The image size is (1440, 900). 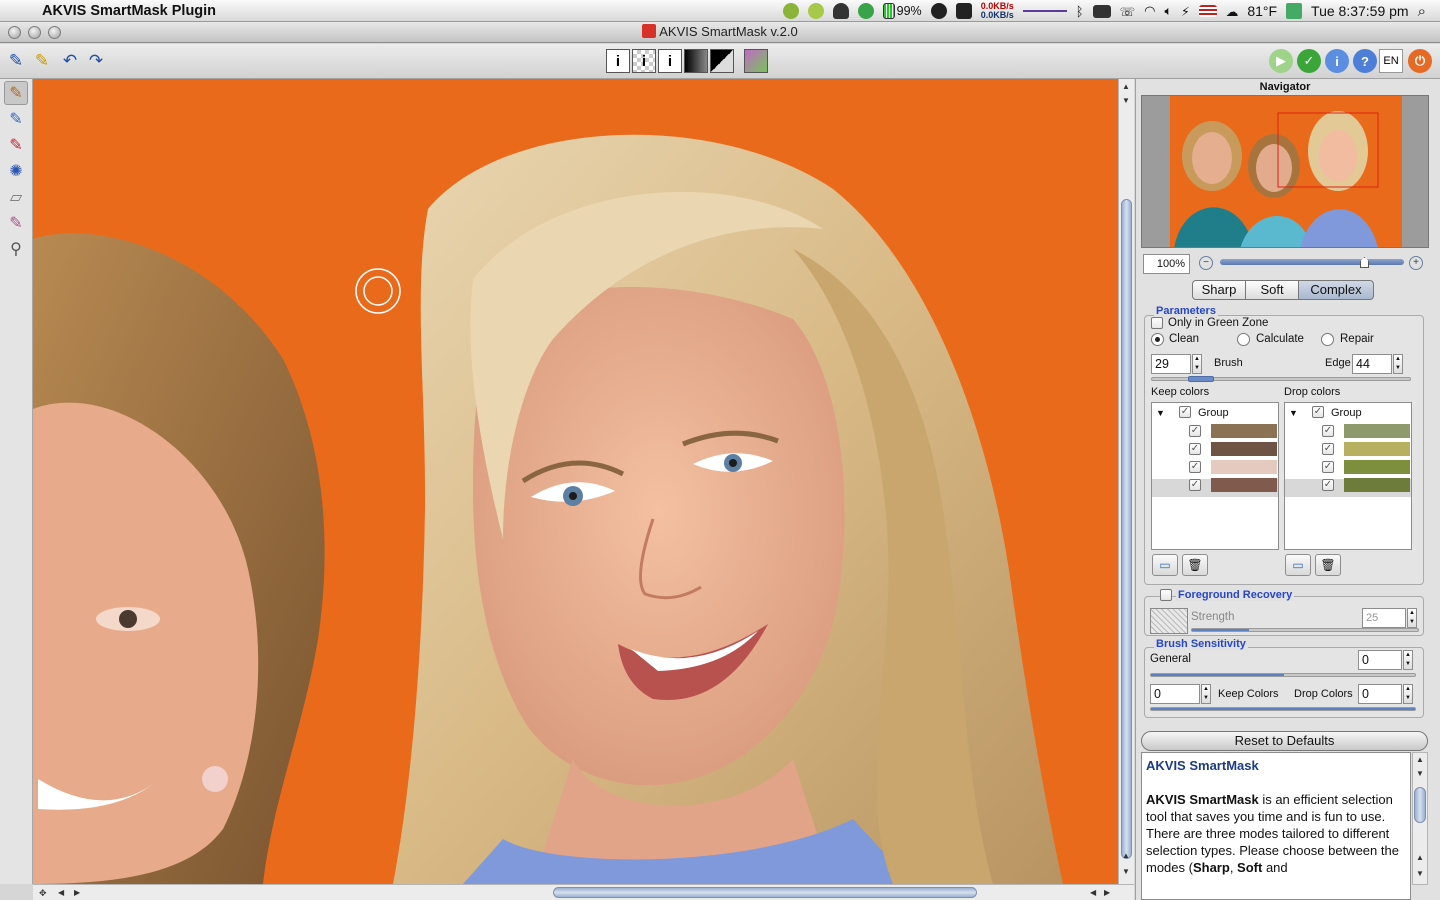 I want to click on vertical-scroll-thumb, so click(x=1126, y=529).